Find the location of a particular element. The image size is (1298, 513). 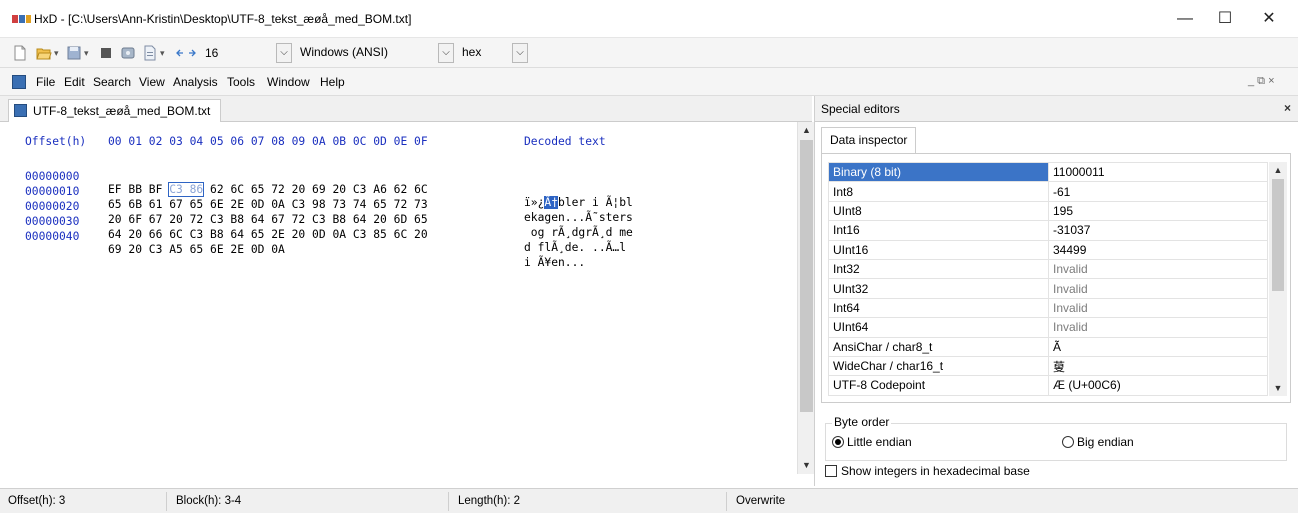

view-mode-dropdown: ⌵ is located at coordinates (520, 53).